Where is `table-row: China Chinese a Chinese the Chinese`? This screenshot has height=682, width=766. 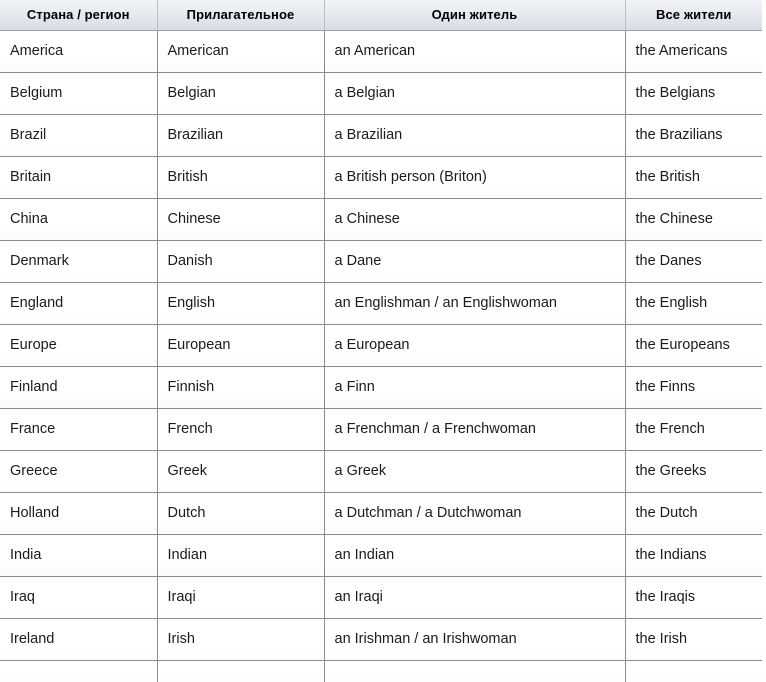 table-row: China Chinese a Chinese the Chinese is located at coordinates (381, 219).